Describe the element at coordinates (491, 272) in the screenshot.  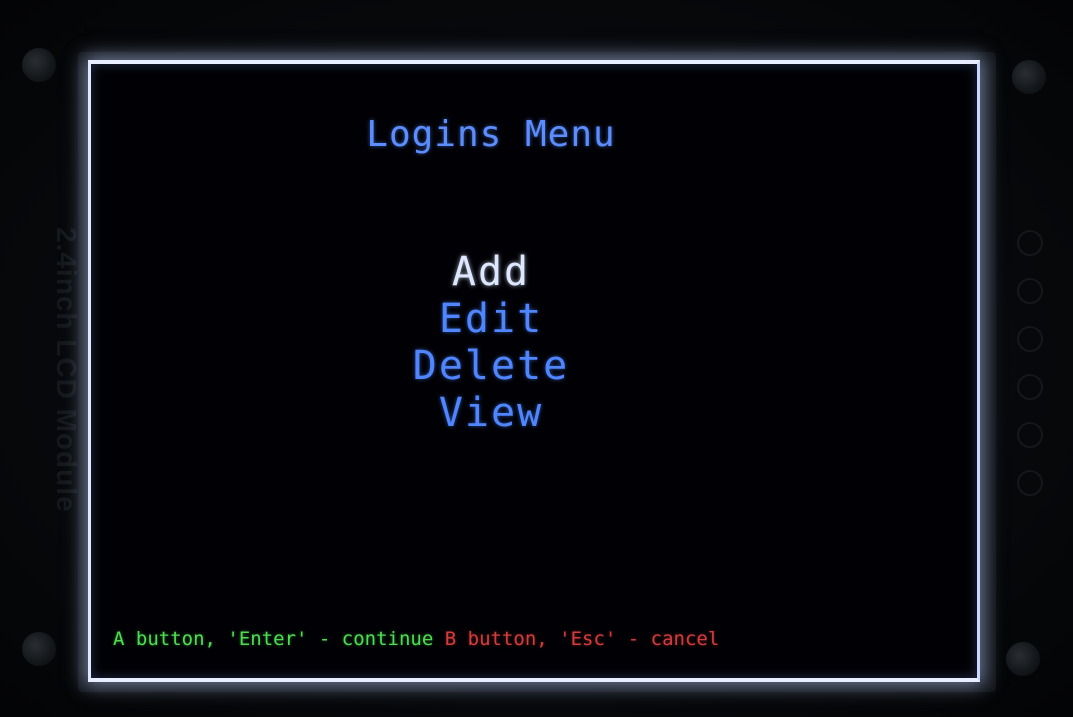
I see `menu-item-add: Add` at that location.